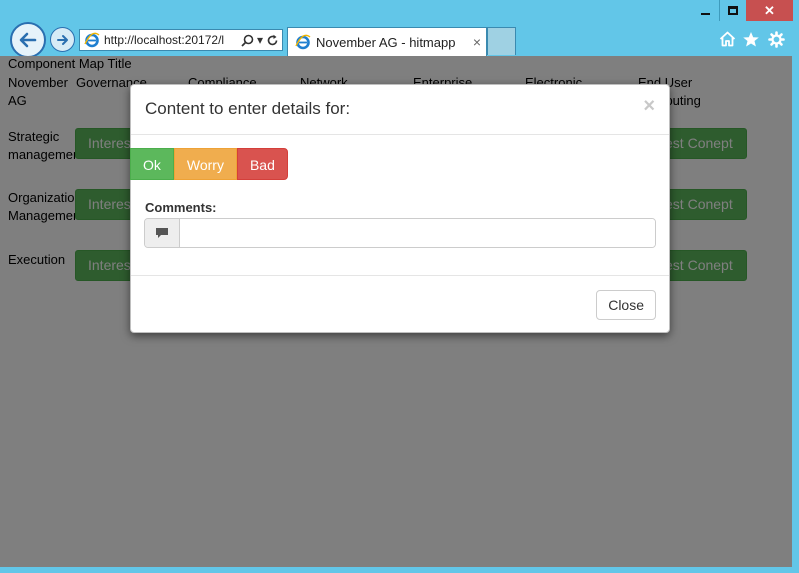 The width and height of the screenshot is (799, 573). I want to click on tab-close-icon: ×, so click(477, 42).